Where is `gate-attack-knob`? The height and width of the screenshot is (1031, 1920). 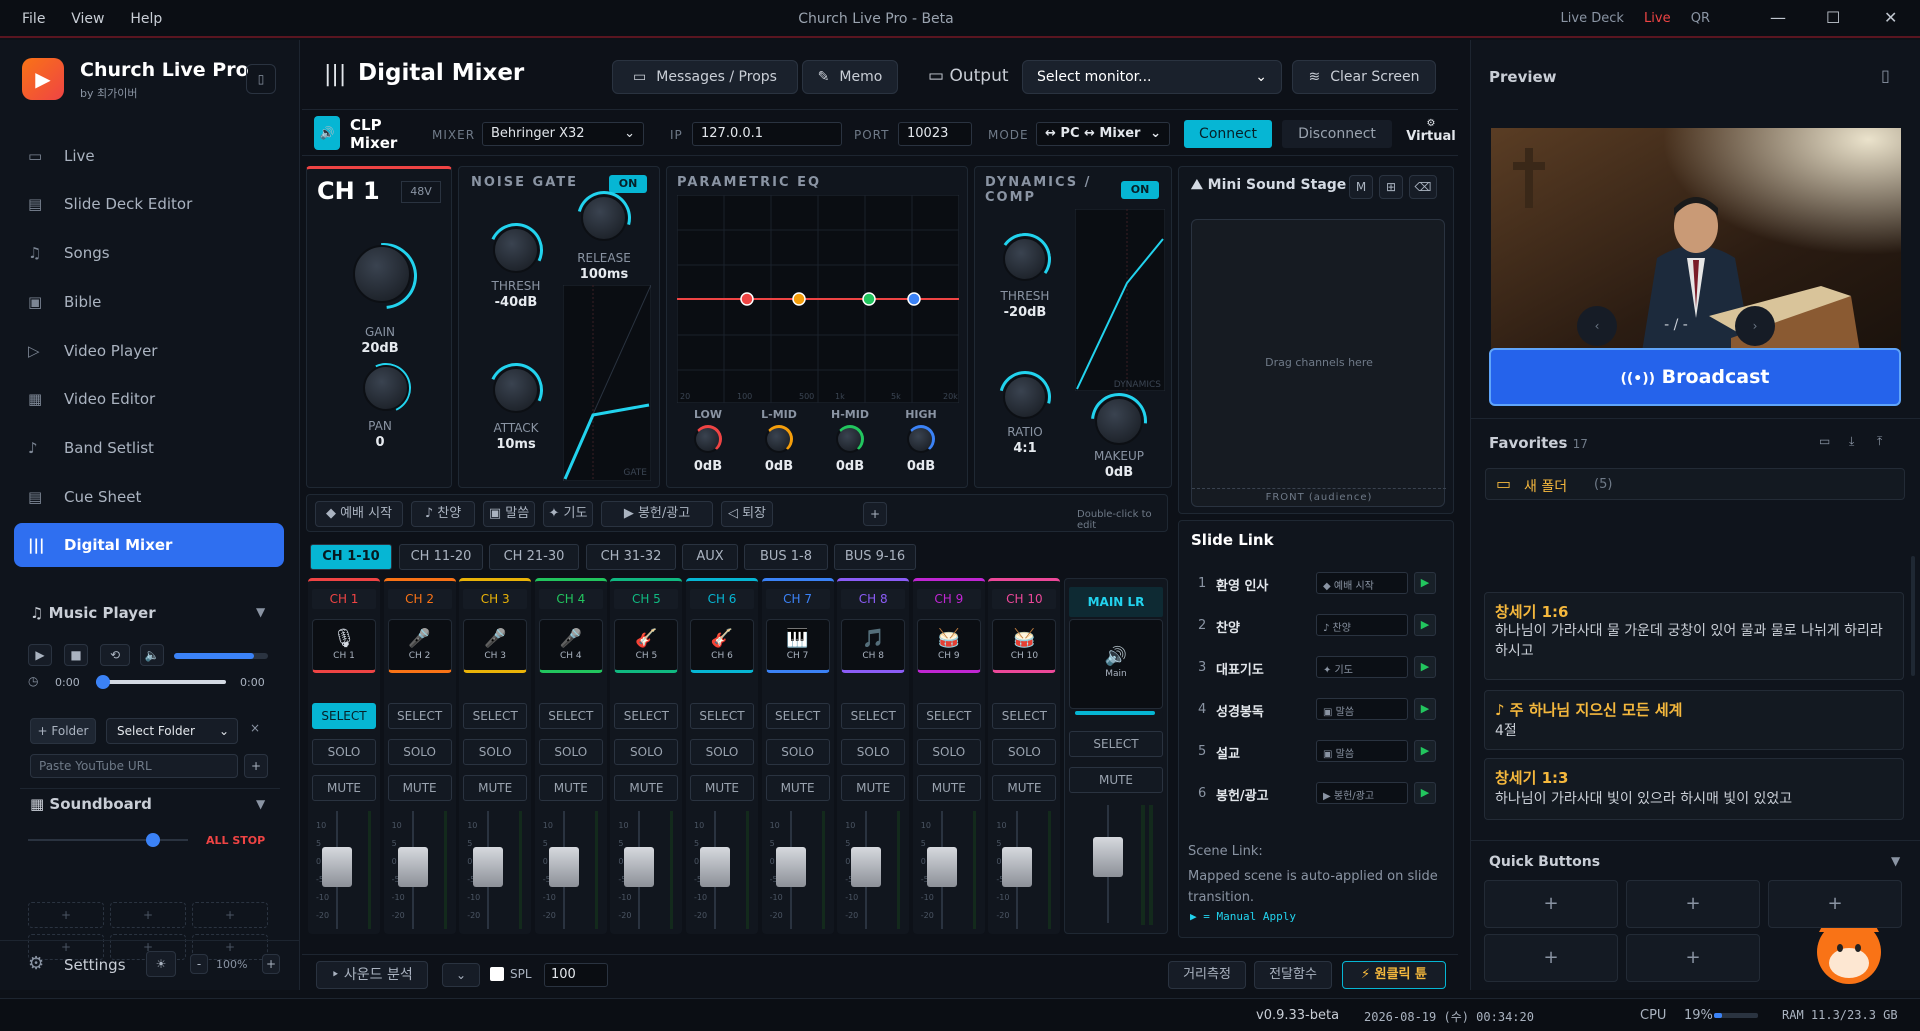 gate-attack-knob is located at coordinates (516, 390).